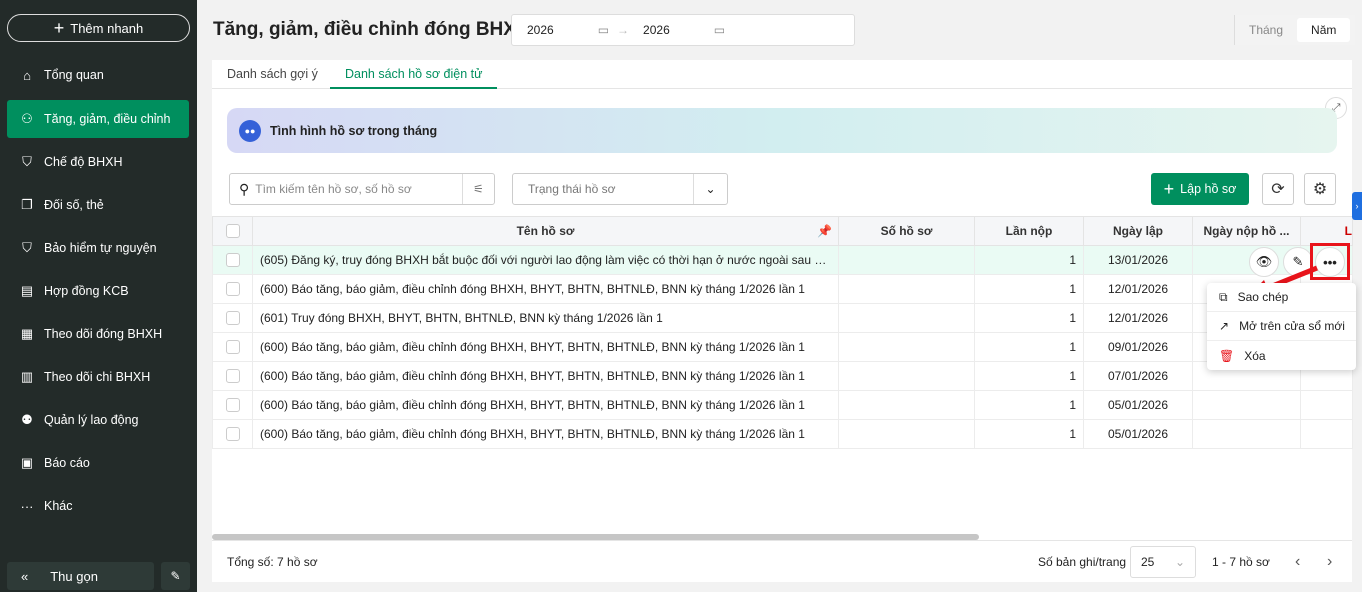 The width and height of the screenshot is (1362, 592). Describe the element at coordinates (1281, 326) in the screenshot. I see `menu-open-new-window: ↗ Mở trên cửa sổ mới` at that location.